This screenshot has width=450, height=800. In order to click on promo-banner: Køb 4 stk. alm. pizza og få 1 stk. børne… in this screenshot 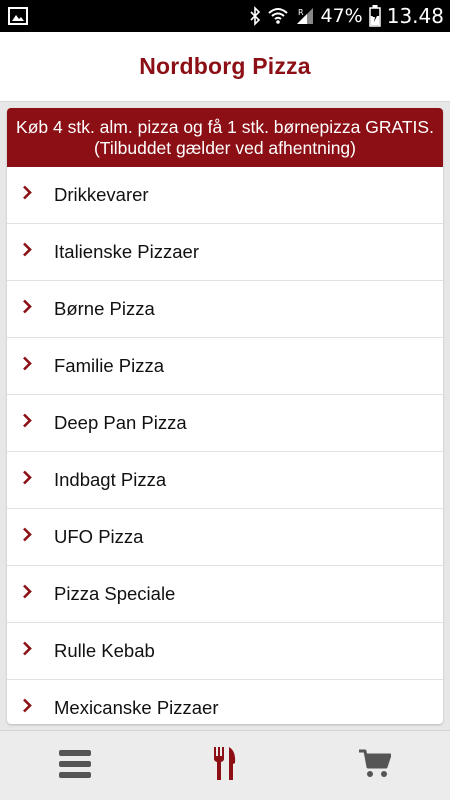, I will do `click(225, 137)`.